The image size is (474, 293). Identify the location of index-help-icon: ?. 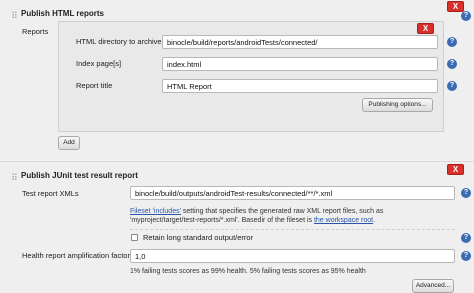
(452, 64).